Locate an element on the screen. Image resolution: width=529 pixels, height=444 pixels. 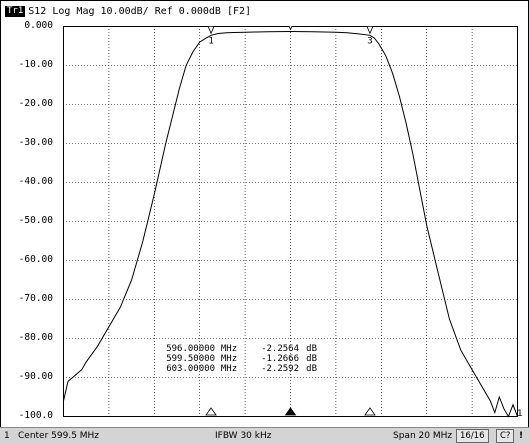
y-tick-label: -90.00 is located at coordinates (35, 376).